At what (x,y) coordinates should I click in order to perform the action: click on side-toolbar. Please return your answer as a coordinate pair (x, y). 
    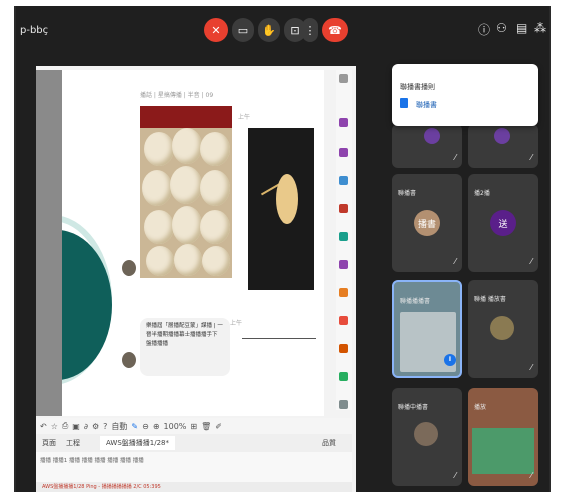
    Looking at the image, I should click on (344, 240).